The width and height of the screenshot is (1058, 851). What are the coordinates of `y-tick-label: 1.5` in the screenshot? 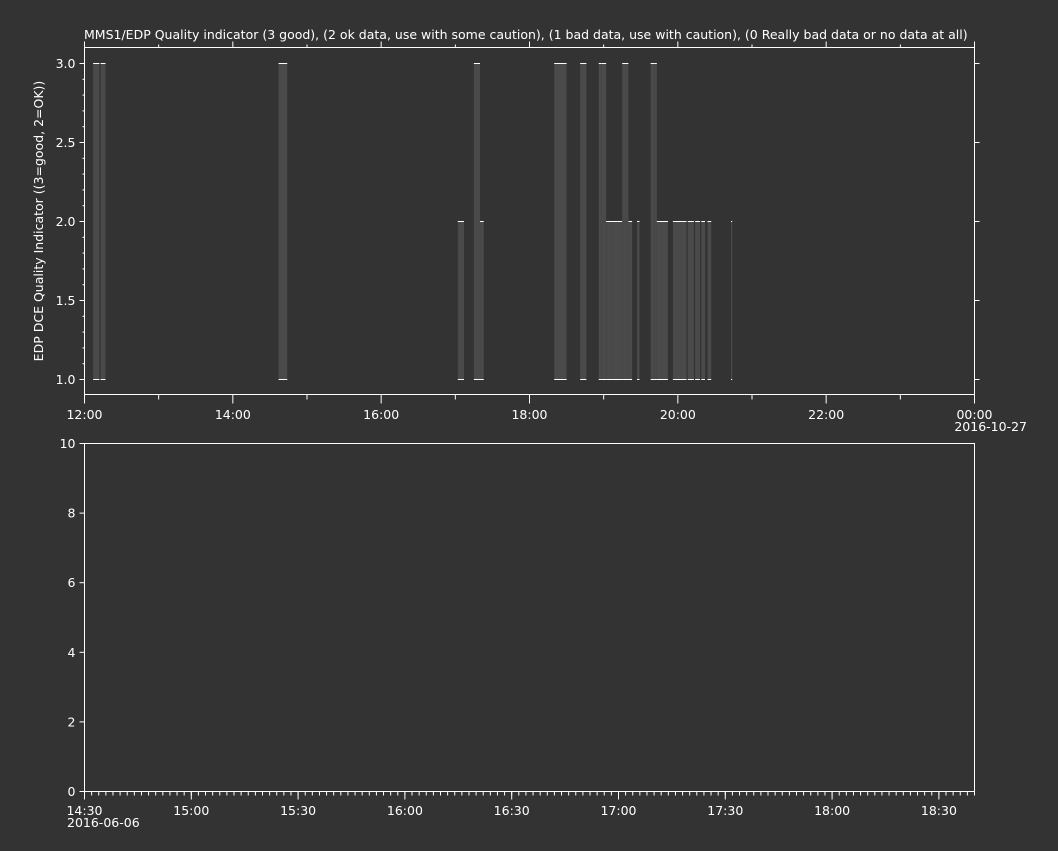 It's located at (66, 300).